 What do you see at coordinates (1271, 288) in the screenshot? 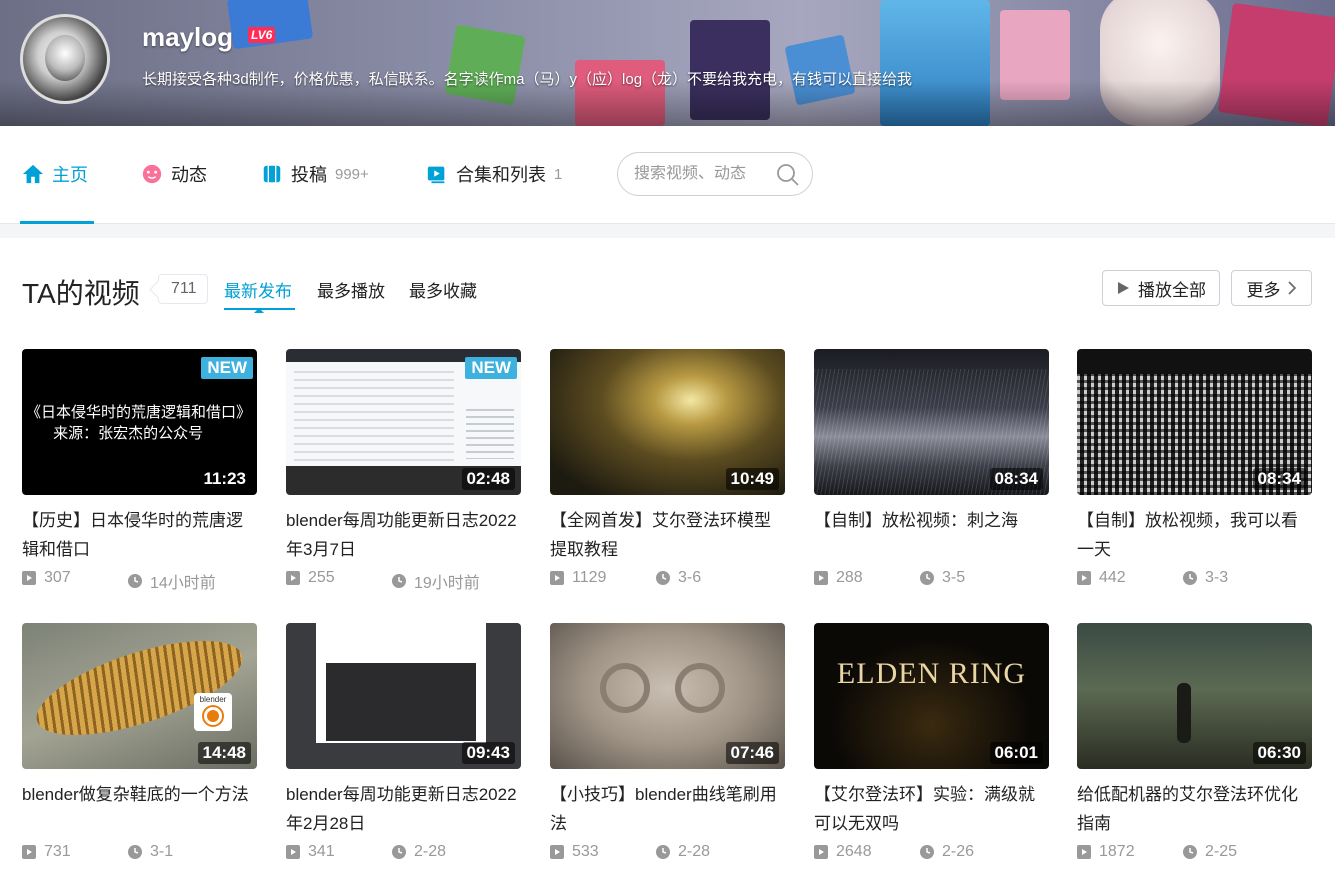
I see `more-button: 更多` at bounding box center [1271, 288].